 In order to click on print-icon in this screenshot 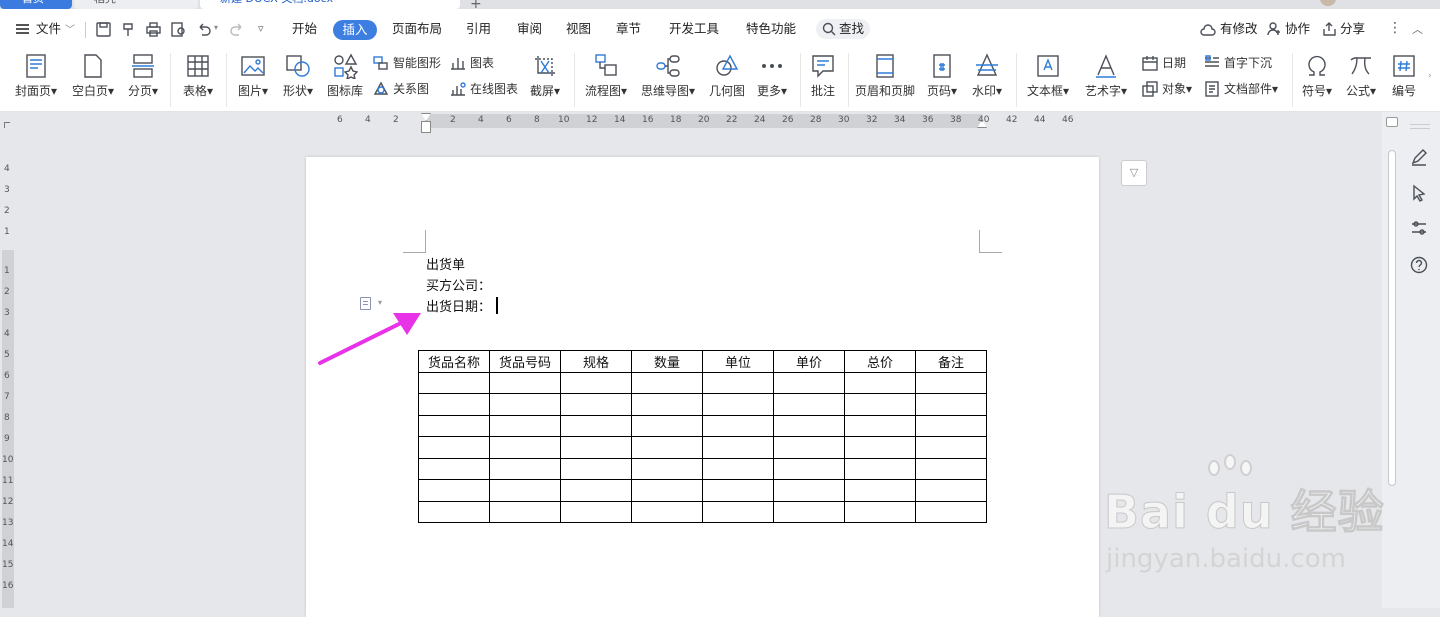, I will do `click(153, 29)`.